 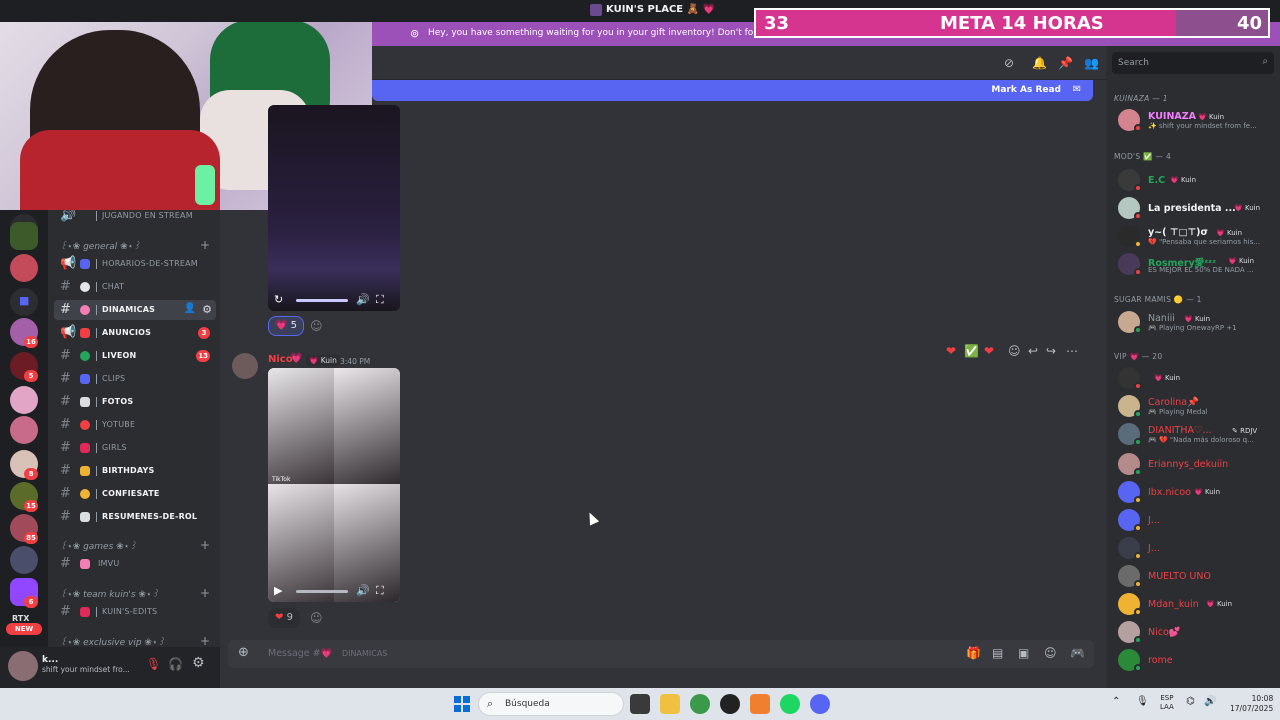 I want to click on member-item: Naniii 💗 Kuin 🎮 Playing OnewayRP +1, so click(x=1196, y=323).